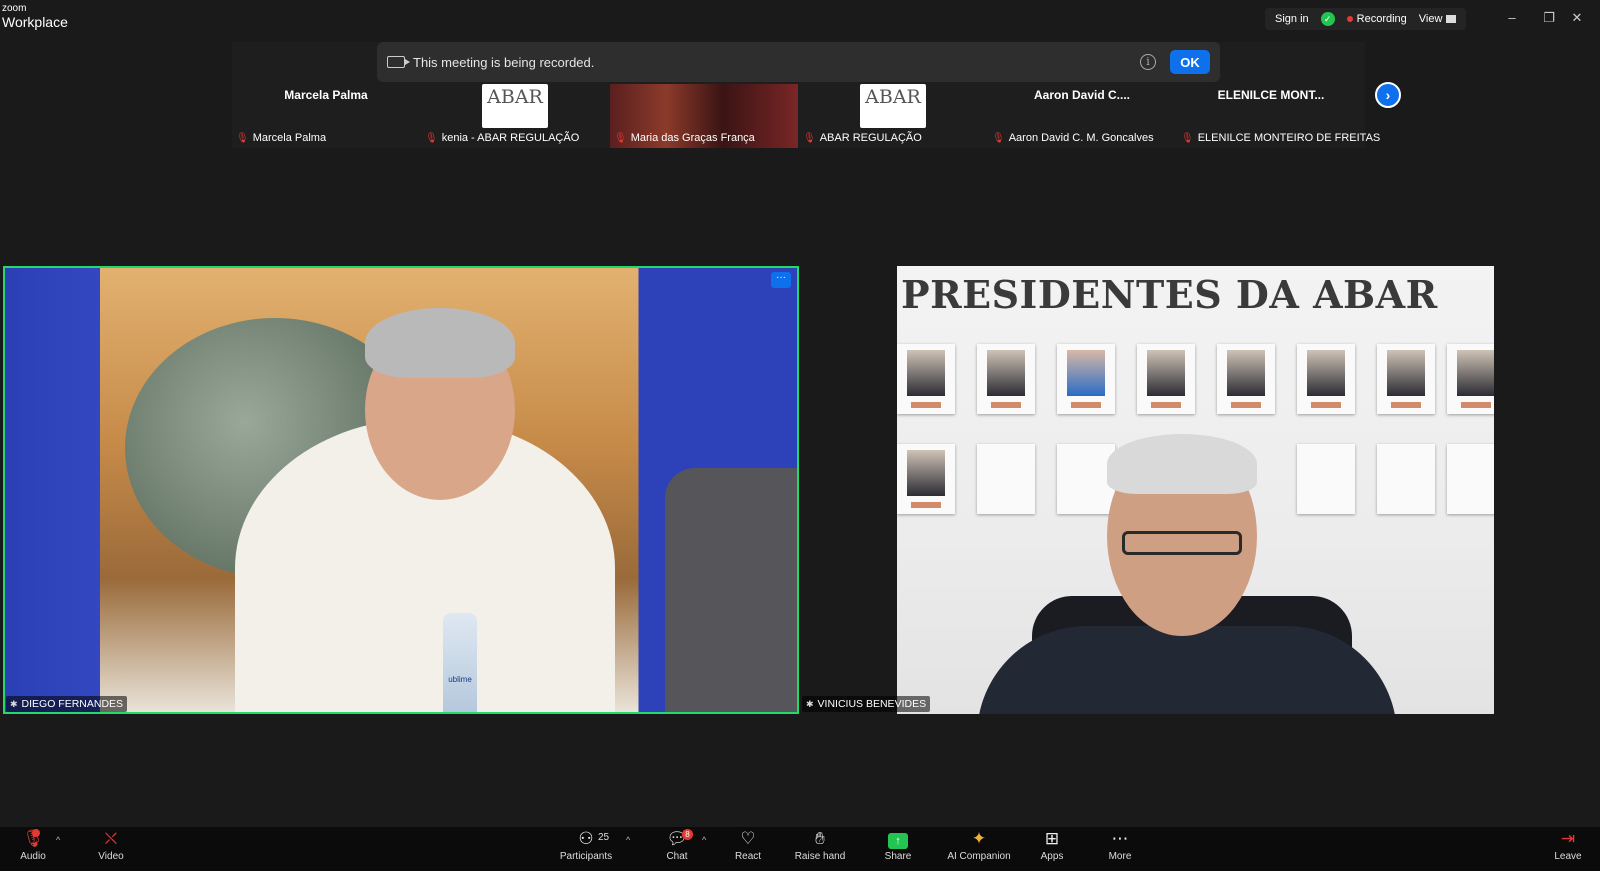 The image size is (1600, 871). What do you see at coordinates (14, 8) in the screenshot?
I see `logo-line1: zoom` at bounding box center [14, 8].